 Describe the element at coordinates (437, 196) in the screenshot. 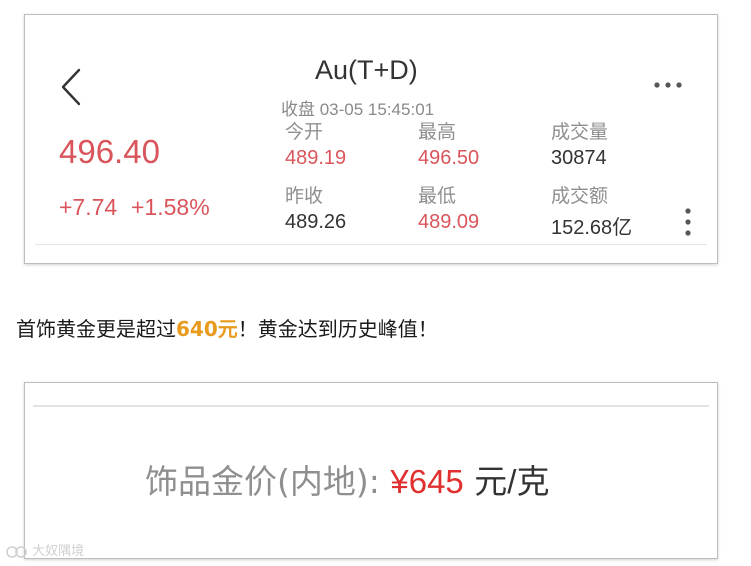

I see `low-label: 最低` at that location.